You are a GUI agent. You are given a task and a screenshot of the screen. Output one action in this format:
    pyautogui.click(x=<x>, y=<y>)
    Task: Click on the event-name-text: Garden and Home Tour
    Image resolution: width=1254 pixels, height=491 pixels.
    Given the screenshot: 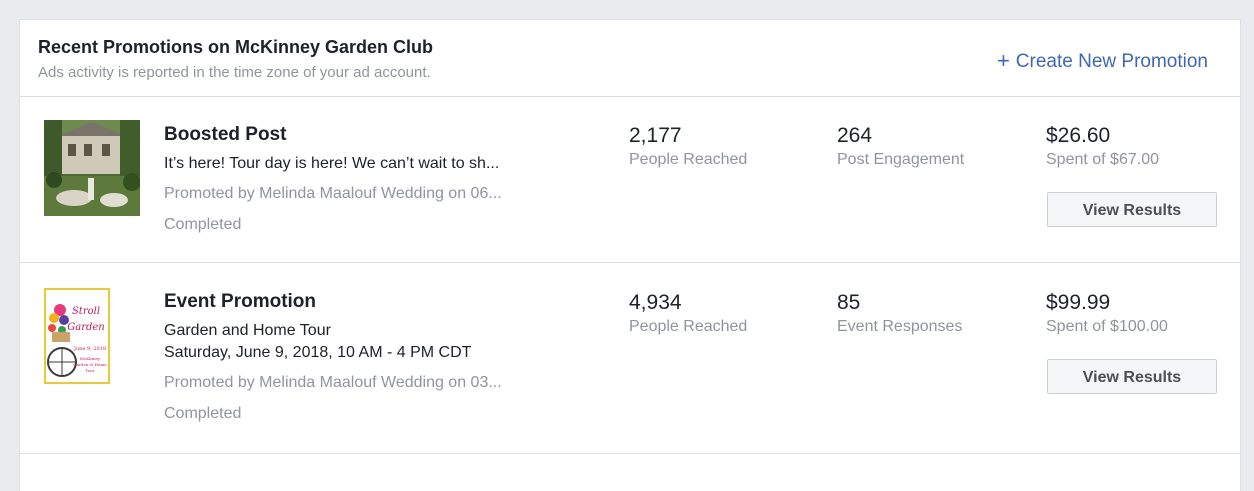 What is the action you would take?
    pyautogui.click(x=247, y=330)
    